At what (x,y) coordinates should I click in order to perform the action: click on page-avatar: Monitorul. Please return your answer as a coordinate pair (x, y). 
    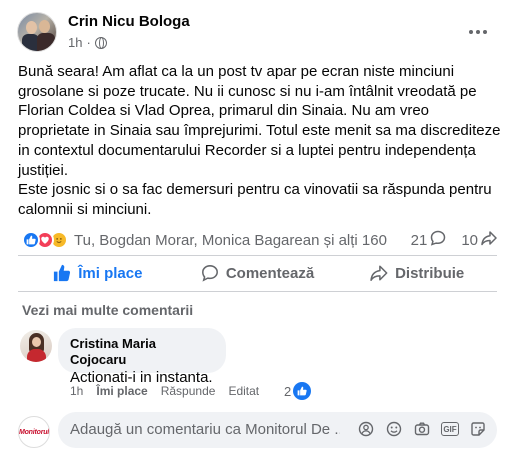
    Looking at the image, I should click on (34, 432).